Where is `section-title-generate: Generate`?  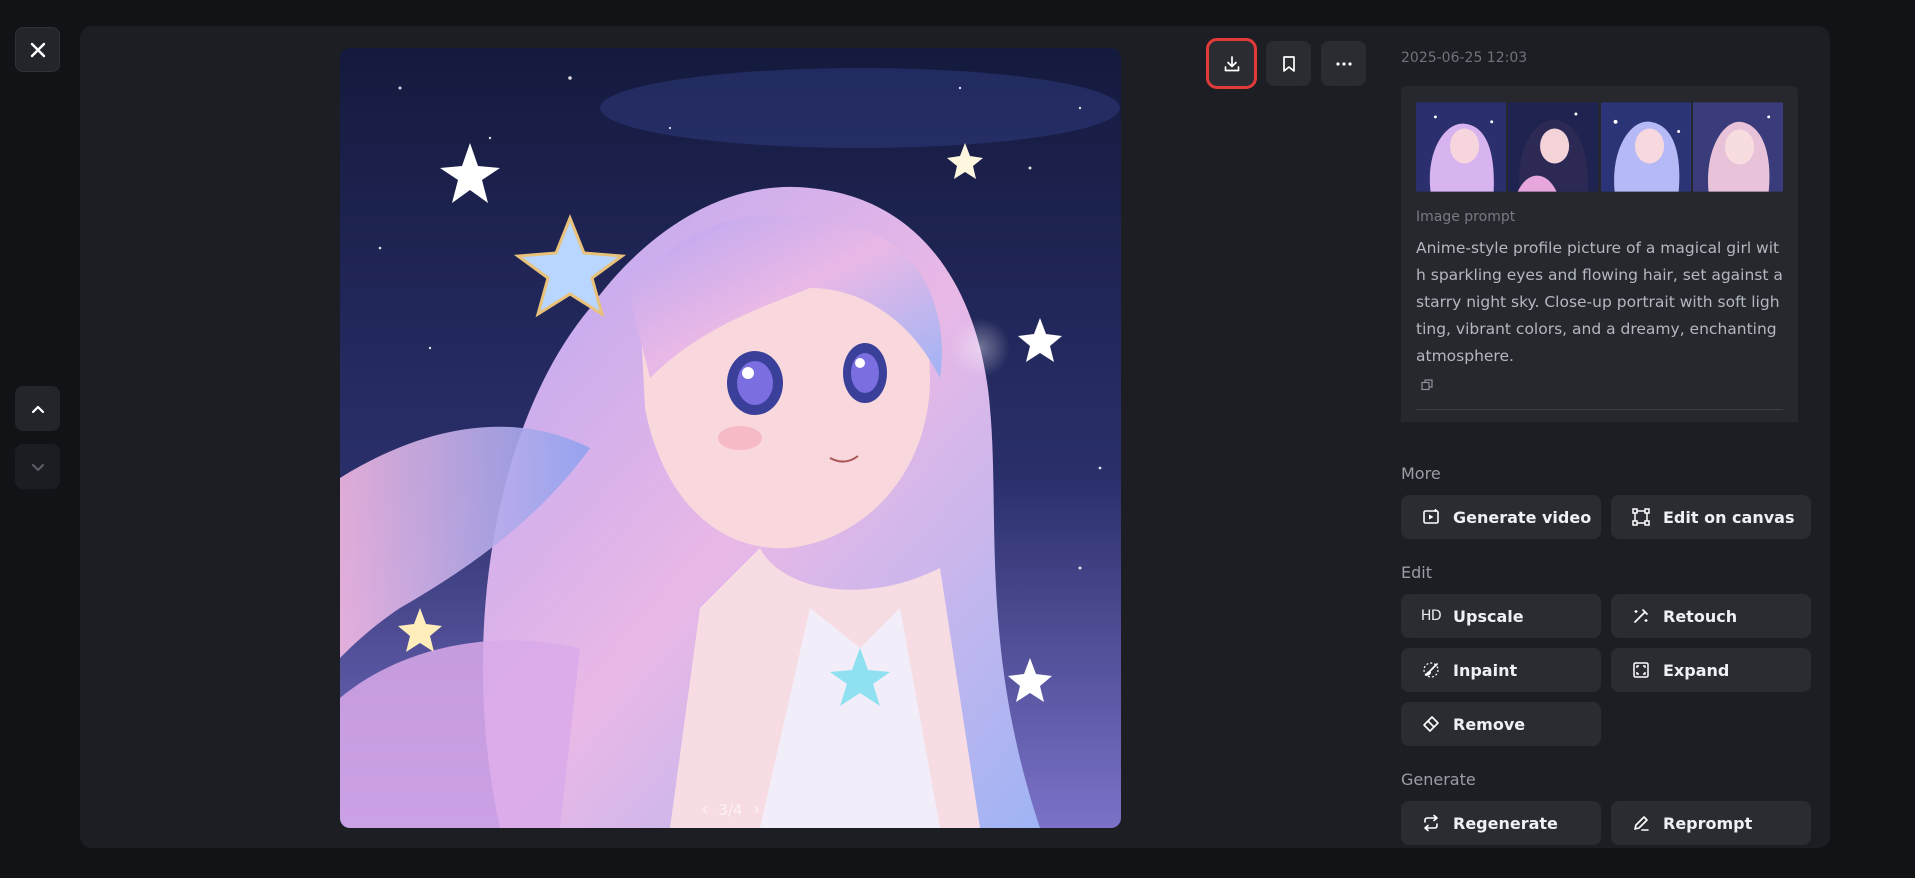 section-title-generate: Generate is located at coordinates (1438, 779).